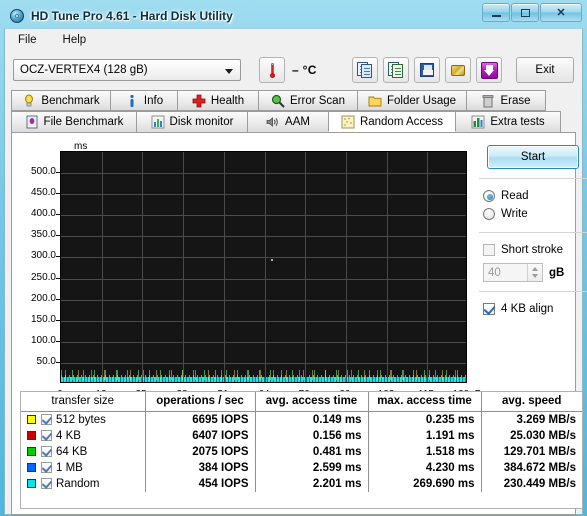 The width and height of the screenshot is (587, 516). What do you see at coordinates (534, 272) in the screenshot?
I see `stepper-arrows` at bounding box center [534, 272].